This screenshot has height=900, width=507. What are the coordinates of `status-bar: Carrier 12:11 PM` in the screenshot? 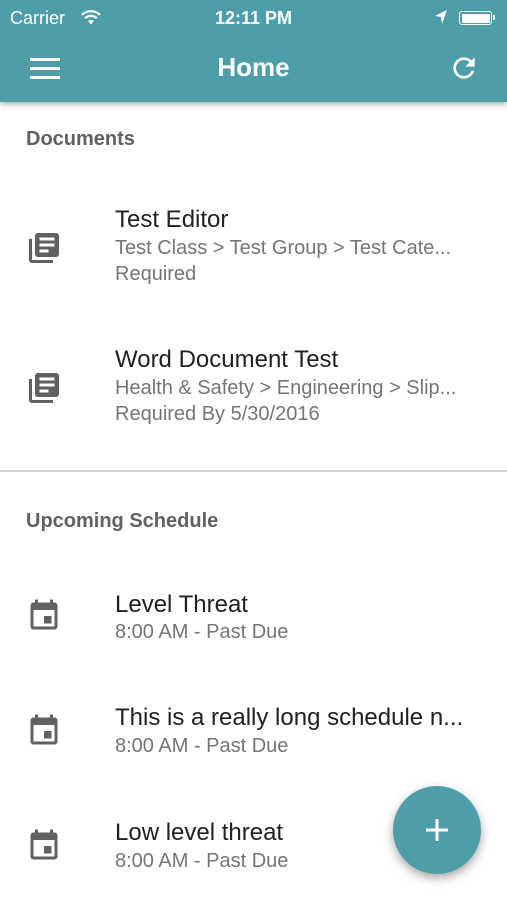 It's located at (253, 18).